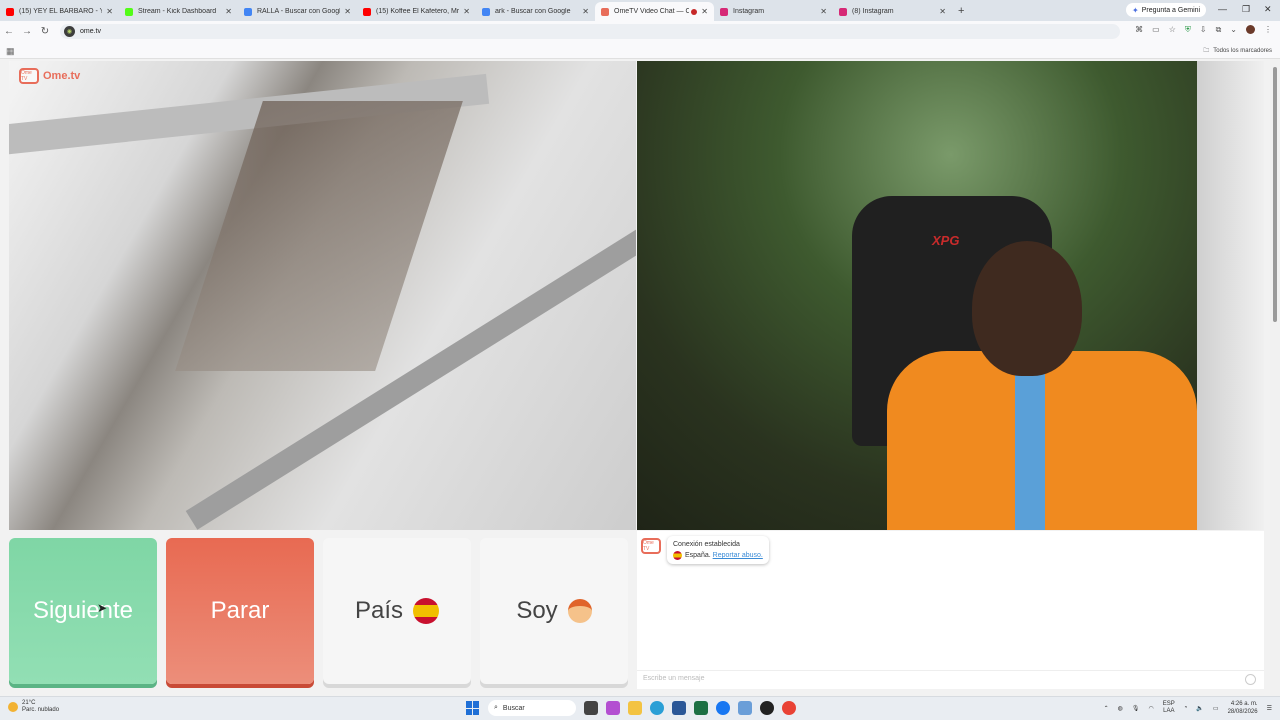  Describe the element at coordinates (674, 678) in the screenshot. I see `message-placeholder: Escribe un mensaje` at that location.